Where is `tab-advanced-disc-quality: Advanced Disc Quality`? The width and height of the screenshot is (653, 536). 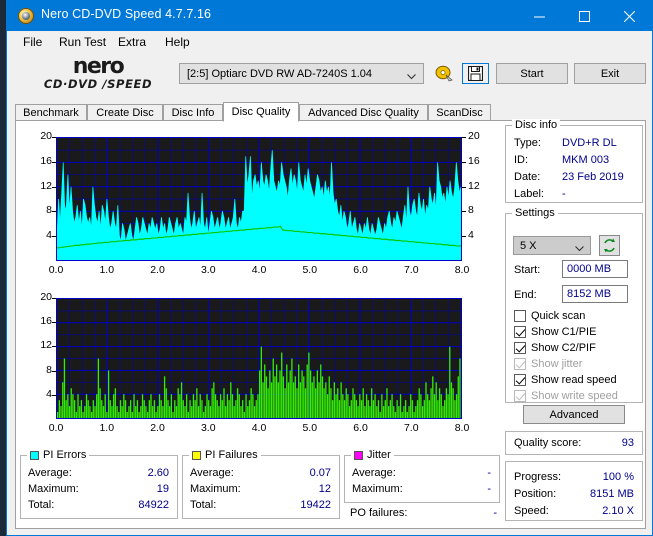 tab-advanced-disc-quality: Advanced Disc Quality is located at coordinates (363, 112).